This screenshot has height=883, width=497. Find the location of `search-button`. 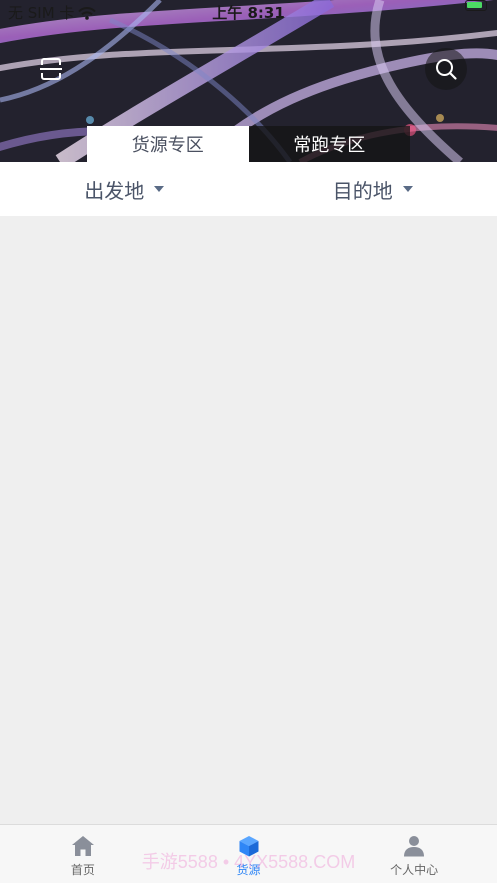

search-button is located at coordinates (446, 69).